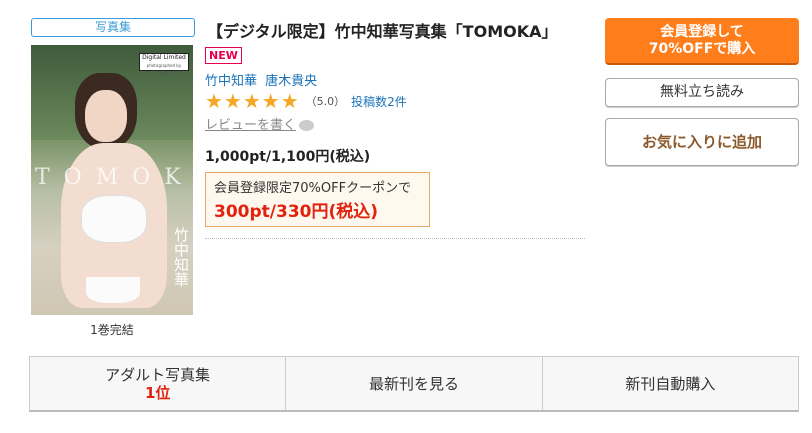 The height and width of the screenshot is (433, 812). I want to click on write-review-link: レビューを書く, so click(260, 123).